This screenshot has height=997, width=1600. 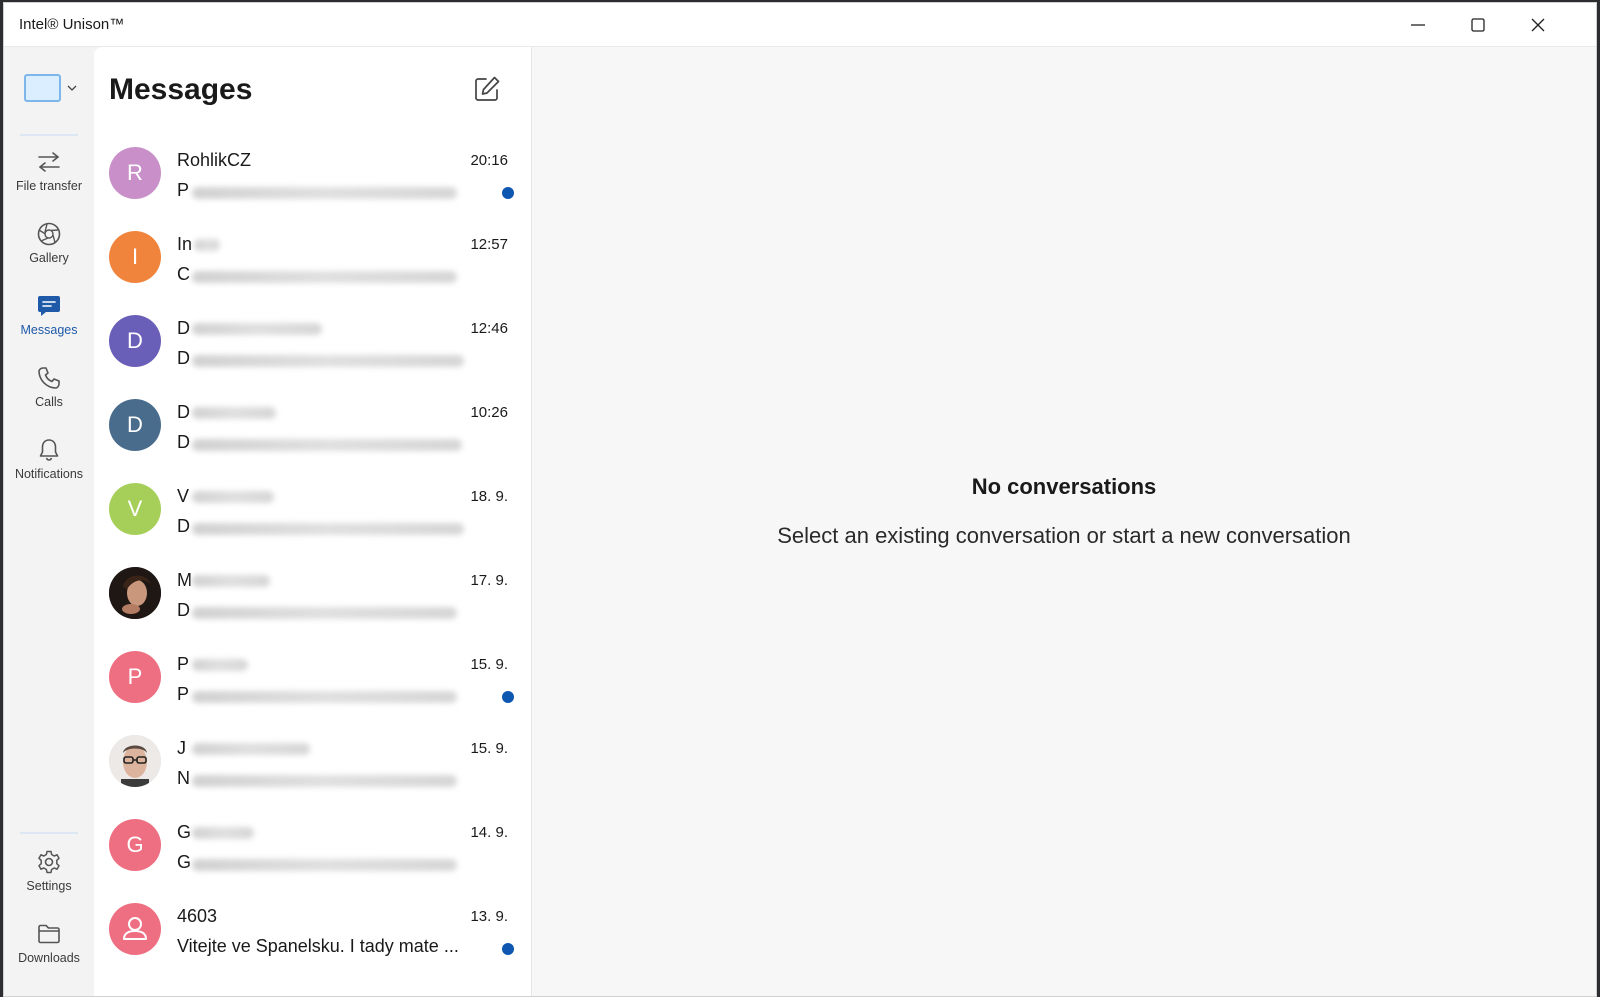 I want to click on device-selector, so click(x=55, y=88).